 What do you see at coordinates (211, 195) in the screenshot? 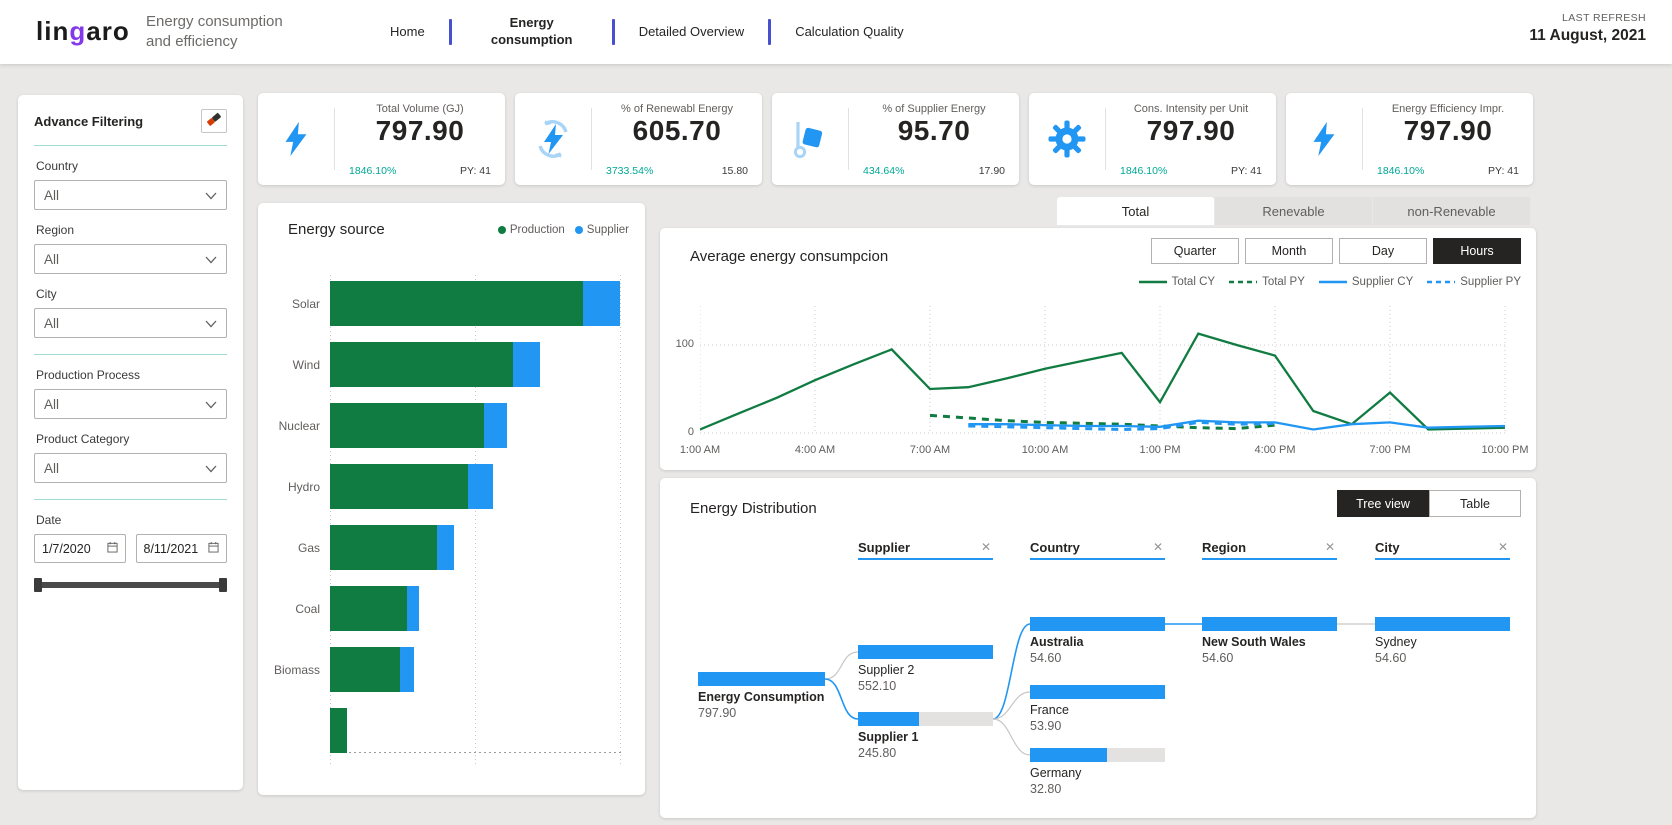
I see `chevron-down-icon` at bounding box center [211, 195].